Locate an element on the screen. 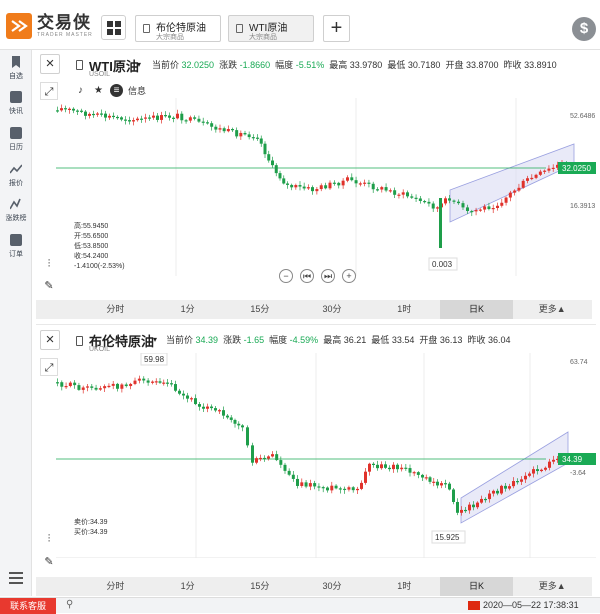  tab-brent: 布伦特原油 大宗商品 is located at coordinates (178, 28).